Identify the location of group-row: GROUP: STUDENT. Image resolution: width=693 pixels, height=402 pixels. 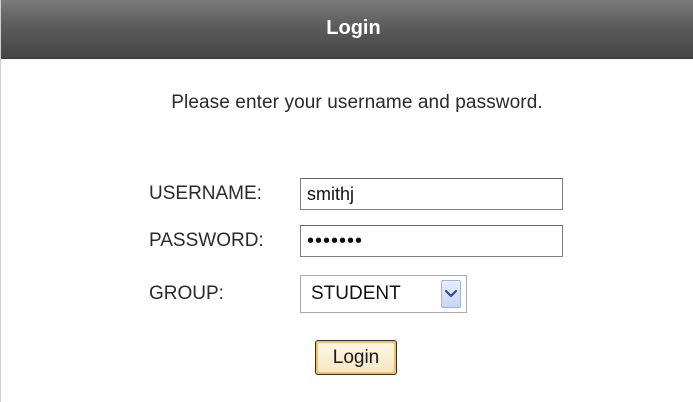
(308, 294).